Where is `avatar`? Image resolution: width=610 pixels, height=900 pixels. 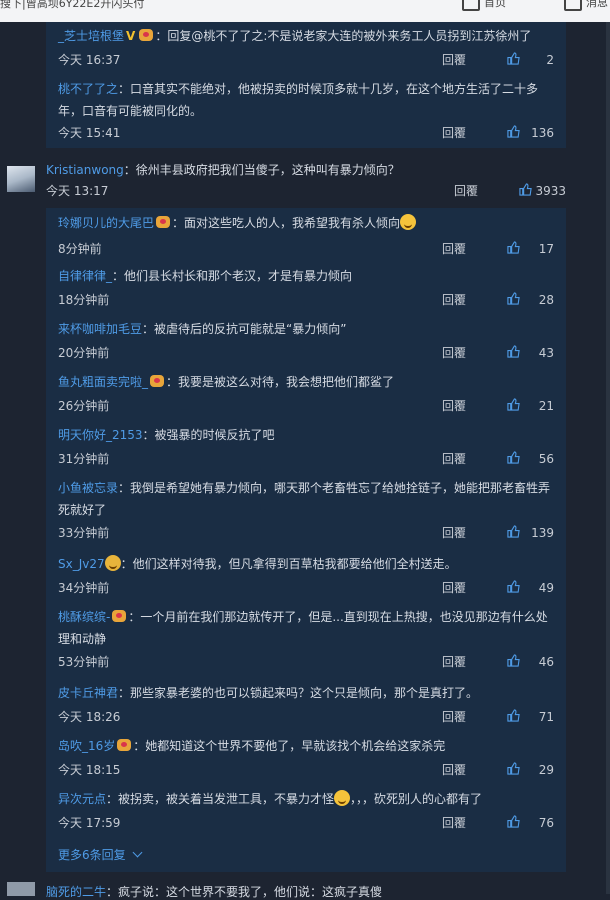
avatar is located at coordinates (21, 179).